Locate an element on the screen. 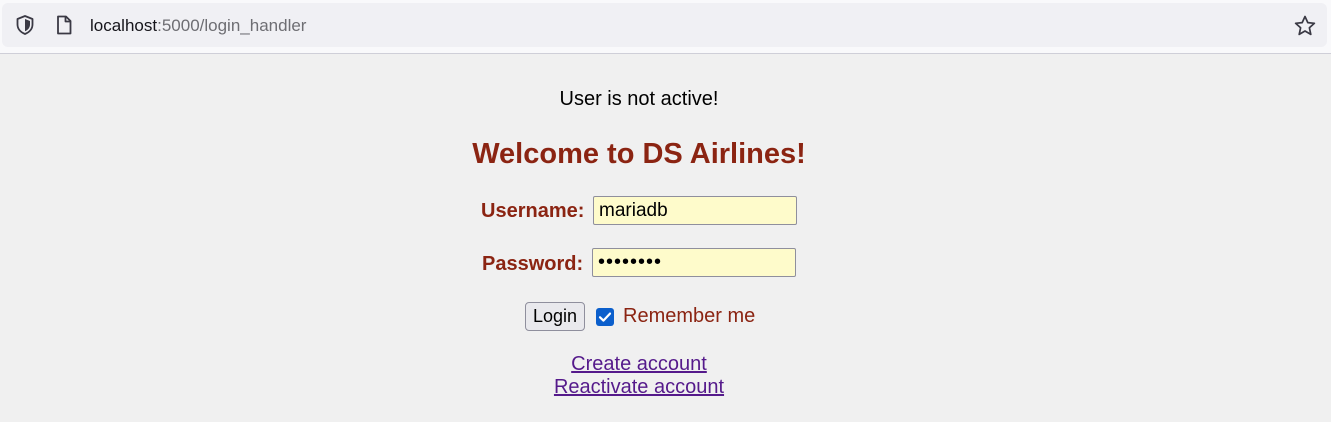 The height and width of the screenshot is (422, 1331). reactivate-account-link: Reactivate account is located at coordinates (639, 387).